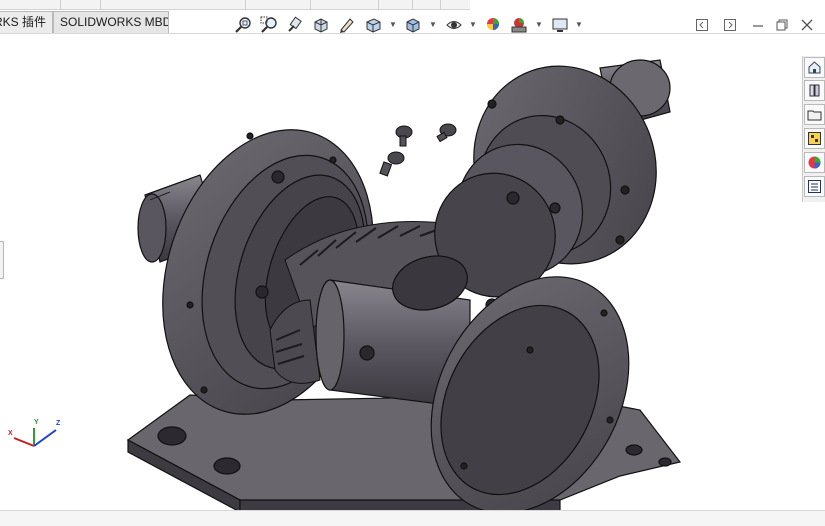 This screenshot has width=825, height=526. What do you see at coordinates (58, 423) in the screenshot?
I see `triad-z-label: Z` at bounding box center [58, 423].